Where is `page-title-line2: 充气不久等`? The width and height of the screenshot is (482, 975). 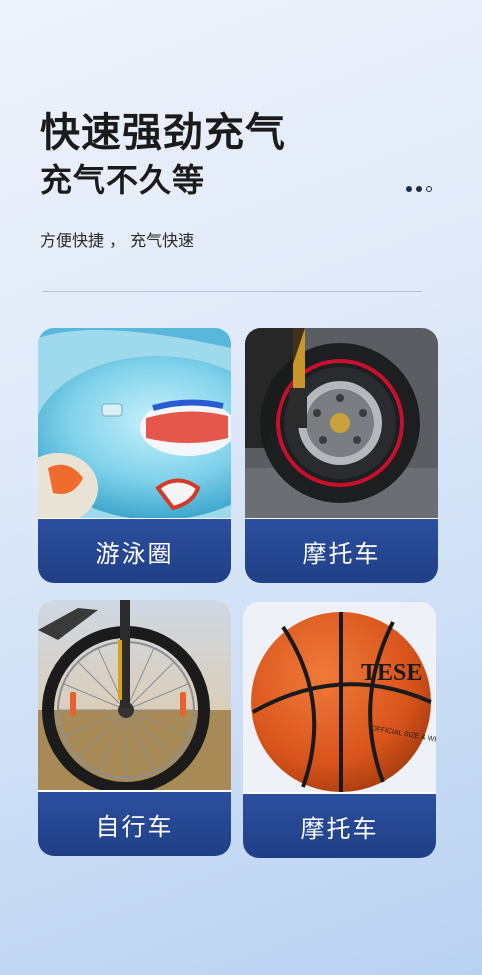
page-title-line2: 充气不久等 is located at coordinates (123, 180).